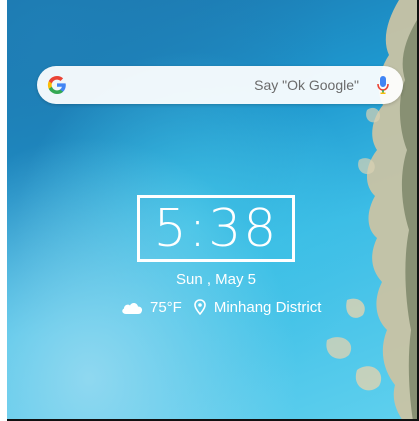  I want to click on clock-widget: 5:38, so click(216, 228).